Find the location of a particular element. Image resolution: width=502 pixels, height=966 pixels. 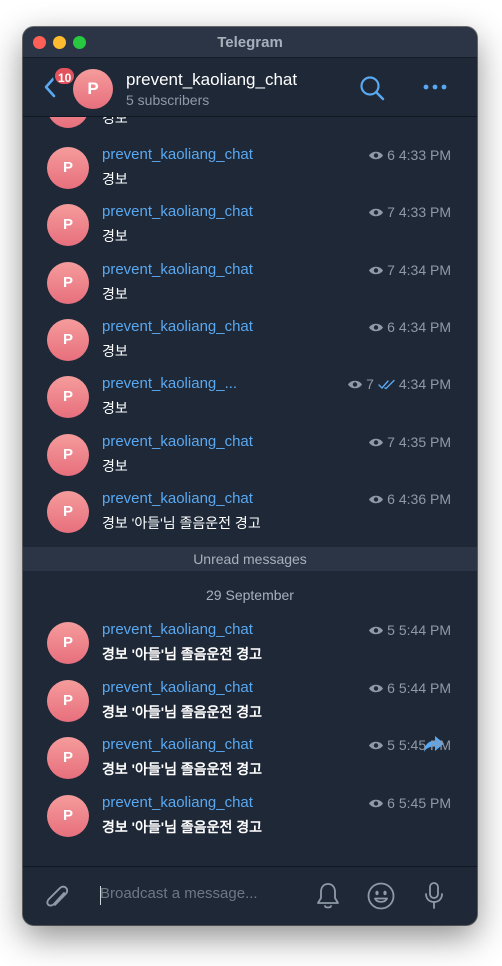

message-meta: 7 4:35 PM is located at coordinates (409, 442).